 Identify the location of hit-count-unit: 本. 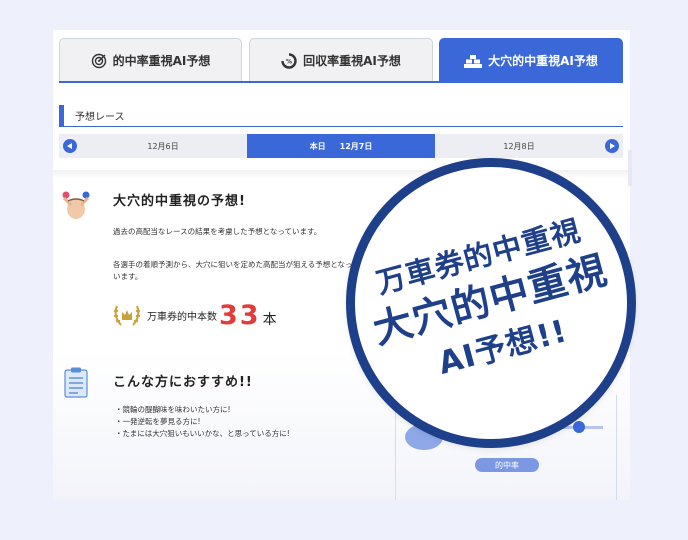
(269, 320).